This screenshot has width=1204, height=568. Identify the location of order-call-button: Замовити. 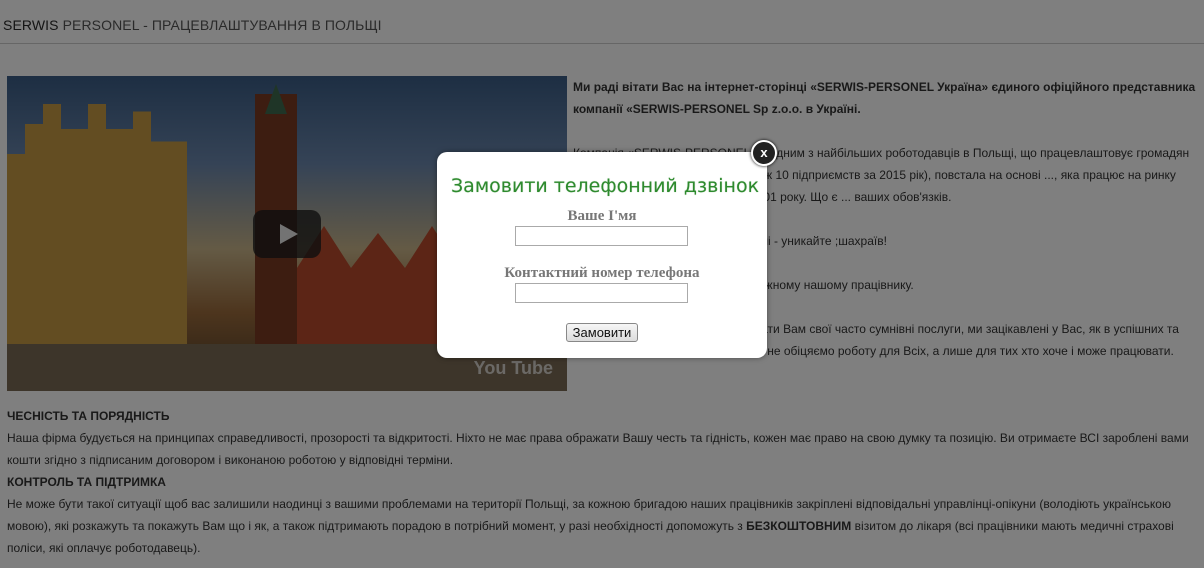
(602, 332).